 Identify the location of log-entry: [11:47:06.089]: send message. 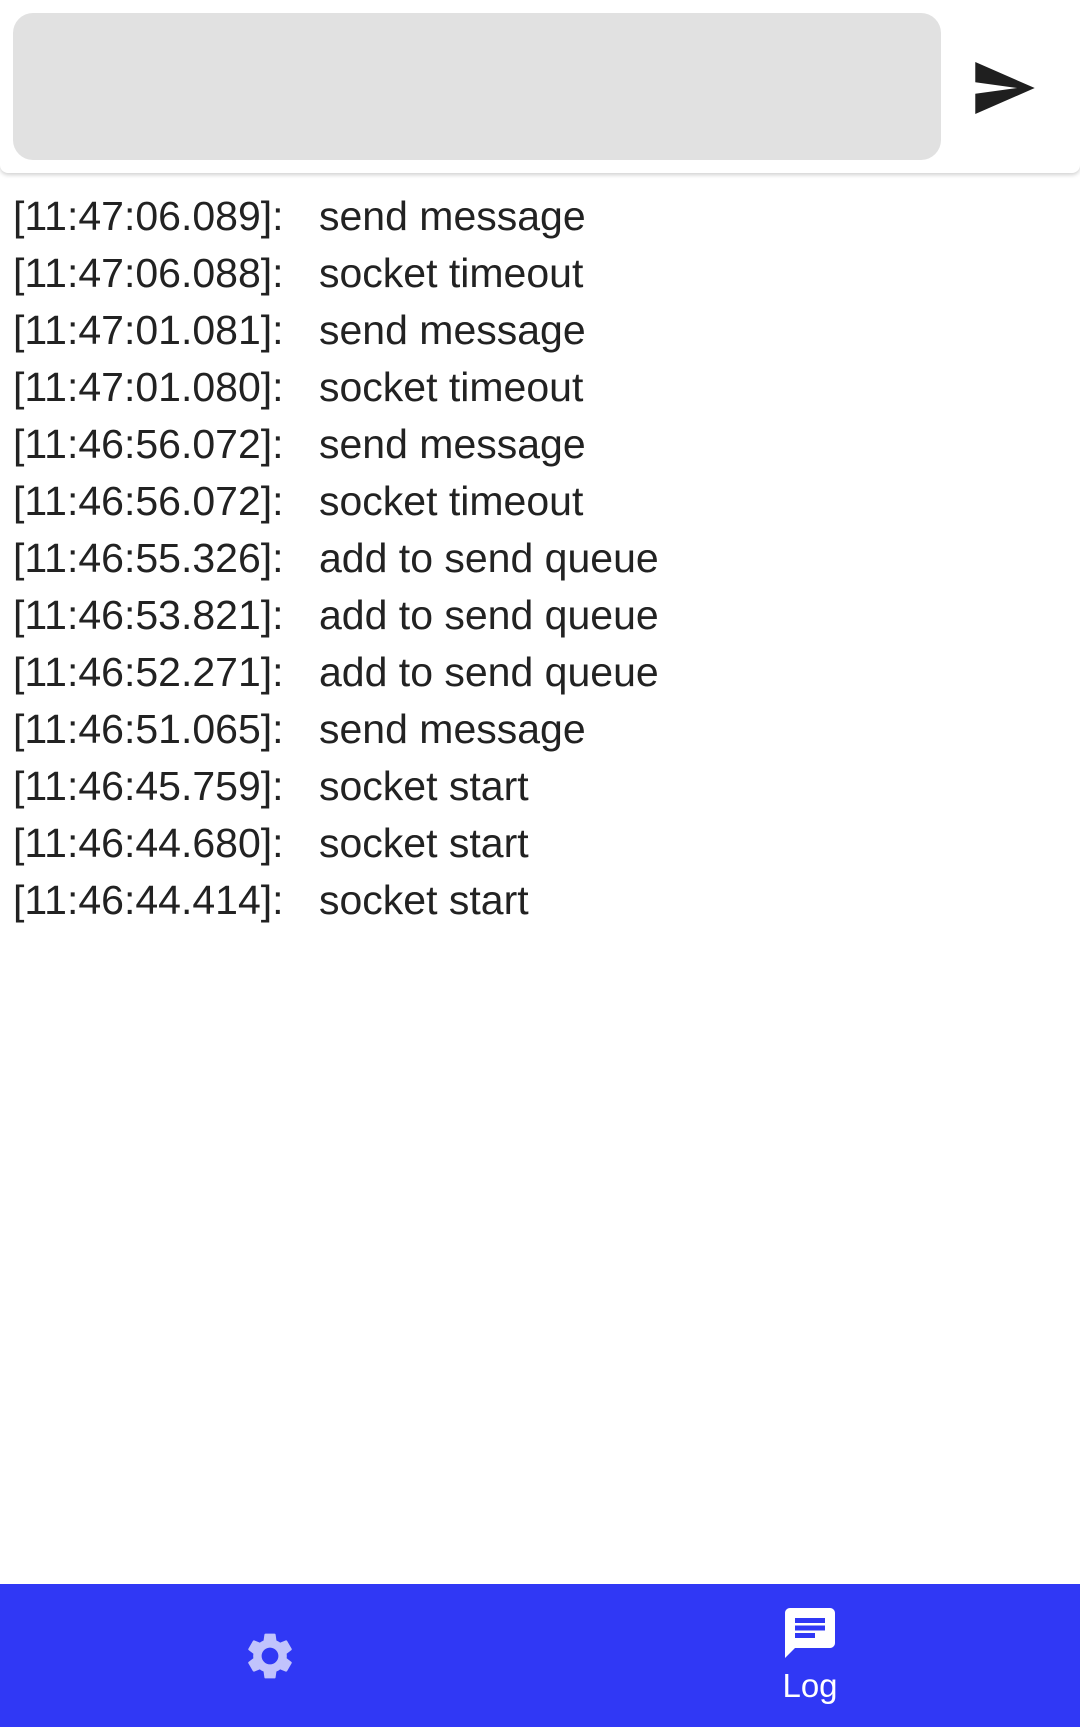
(538, 216).